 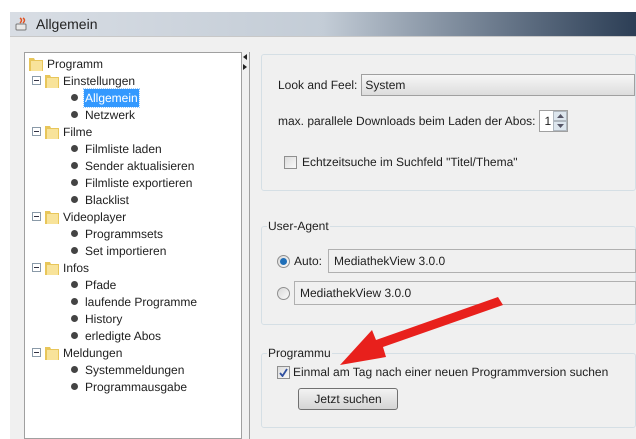 I want to click on look-and-feel-dropdown: System, so click(x=498, y=85).